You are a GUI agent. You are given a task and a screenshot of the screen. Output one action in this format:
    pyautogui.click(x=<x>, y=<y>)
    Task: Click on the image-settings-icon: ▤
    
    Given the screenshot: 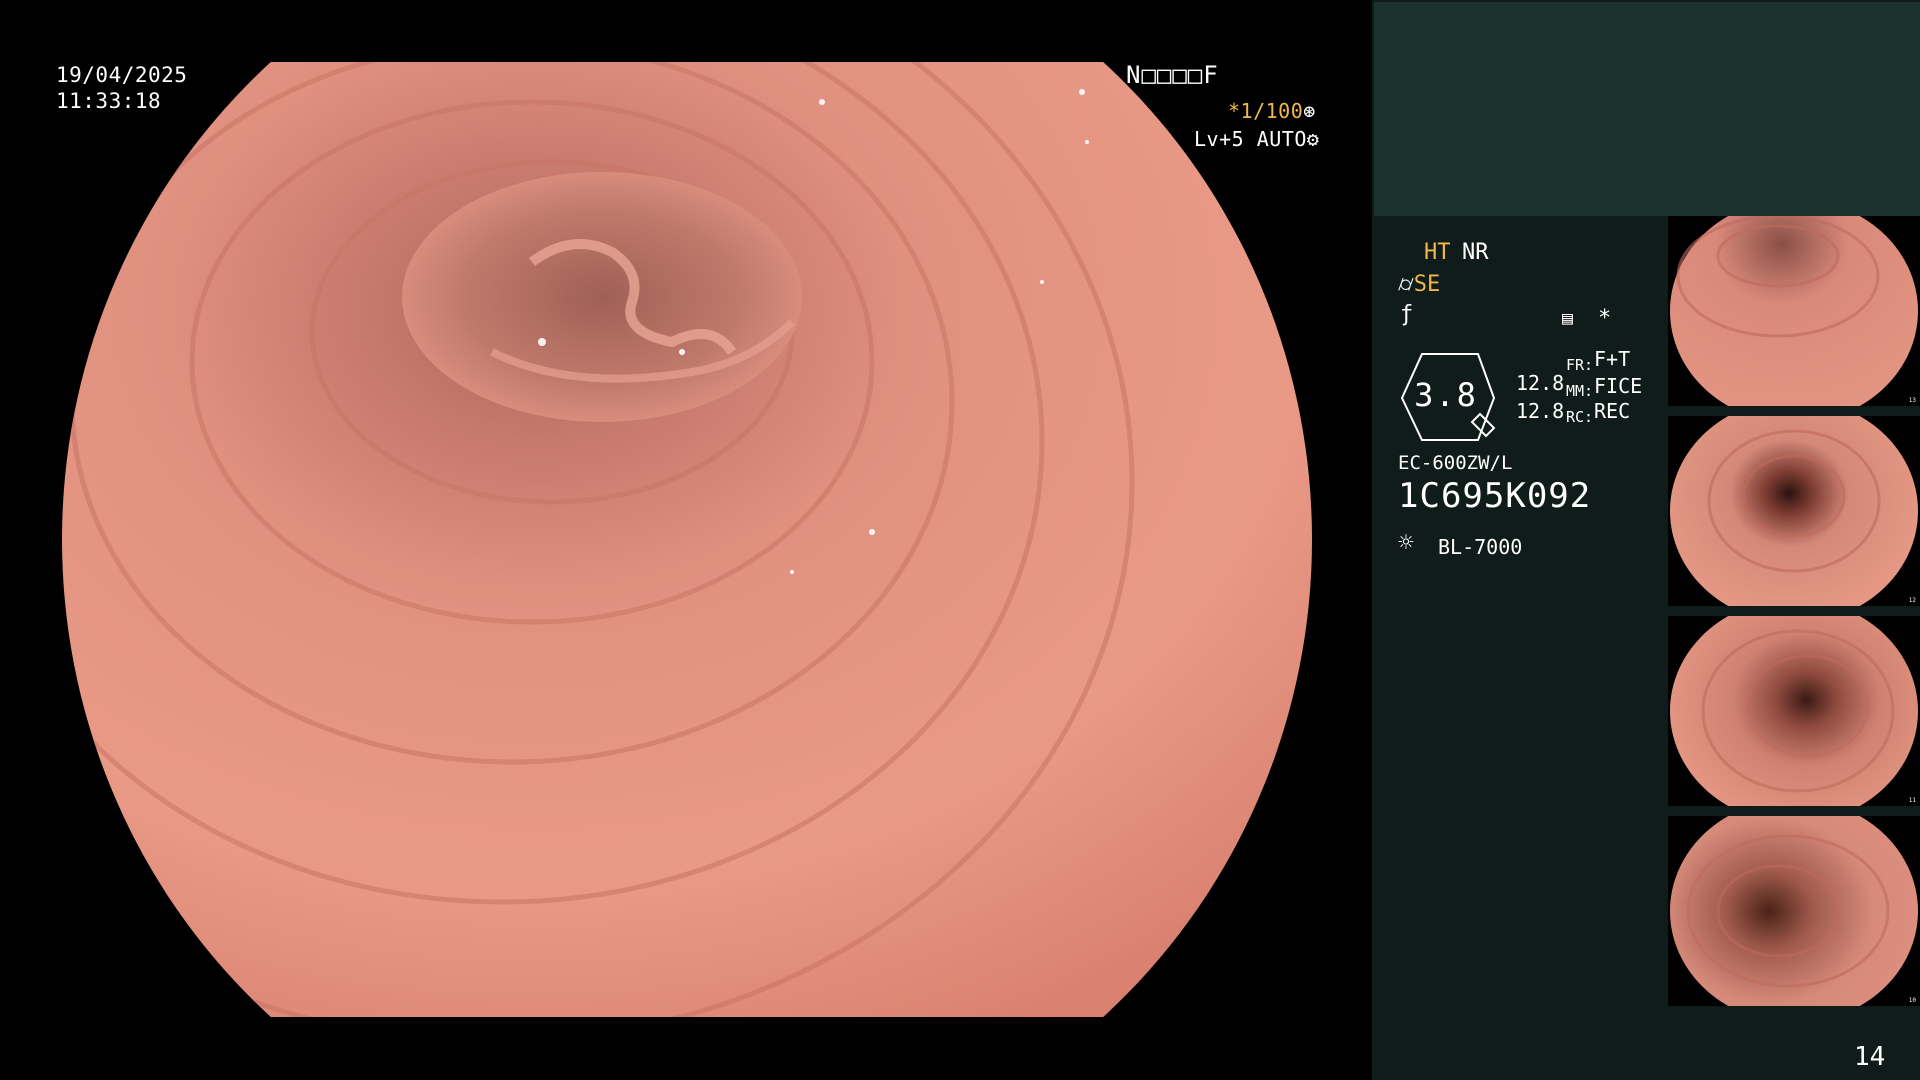 What is the action you would take?
    pyautogui.click(x=1567, y=318)
    